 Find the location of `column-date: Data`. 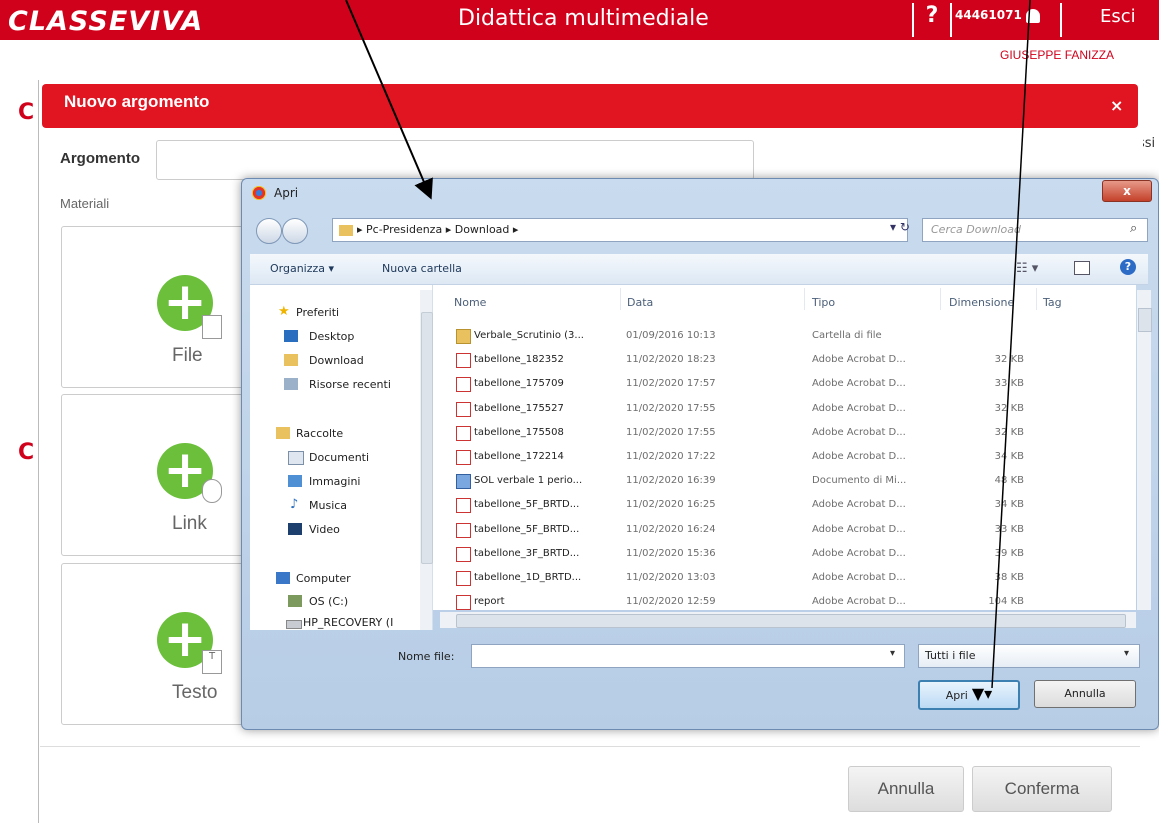

column-date: Data is located at coordinates (640, 302).